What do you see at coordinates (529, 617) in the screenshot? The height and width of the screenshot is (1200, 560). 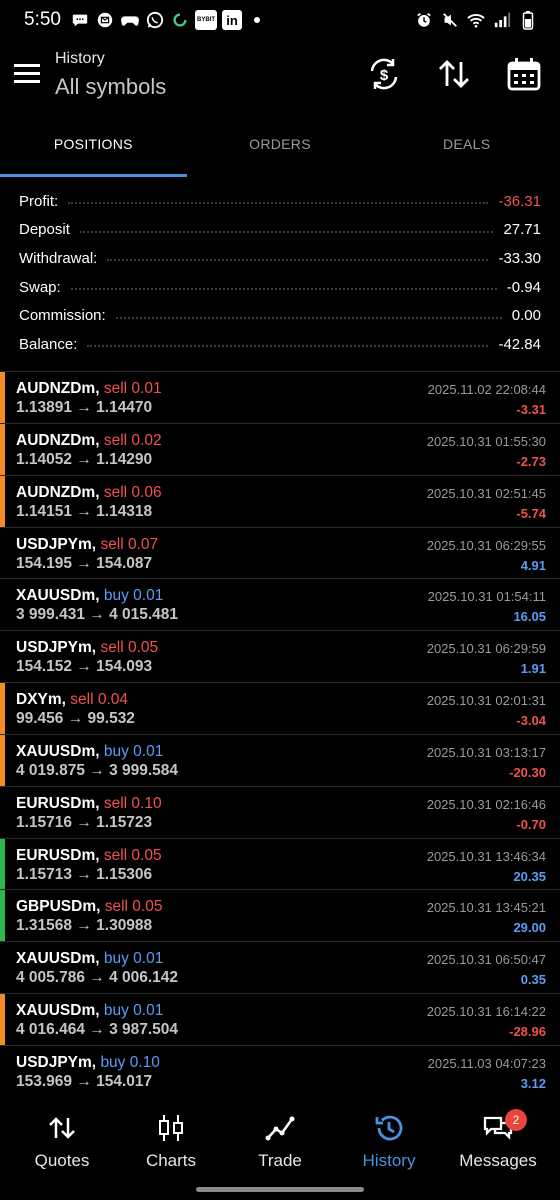 I see `deal-profit: 16.05` at bounding box center [529, 617].